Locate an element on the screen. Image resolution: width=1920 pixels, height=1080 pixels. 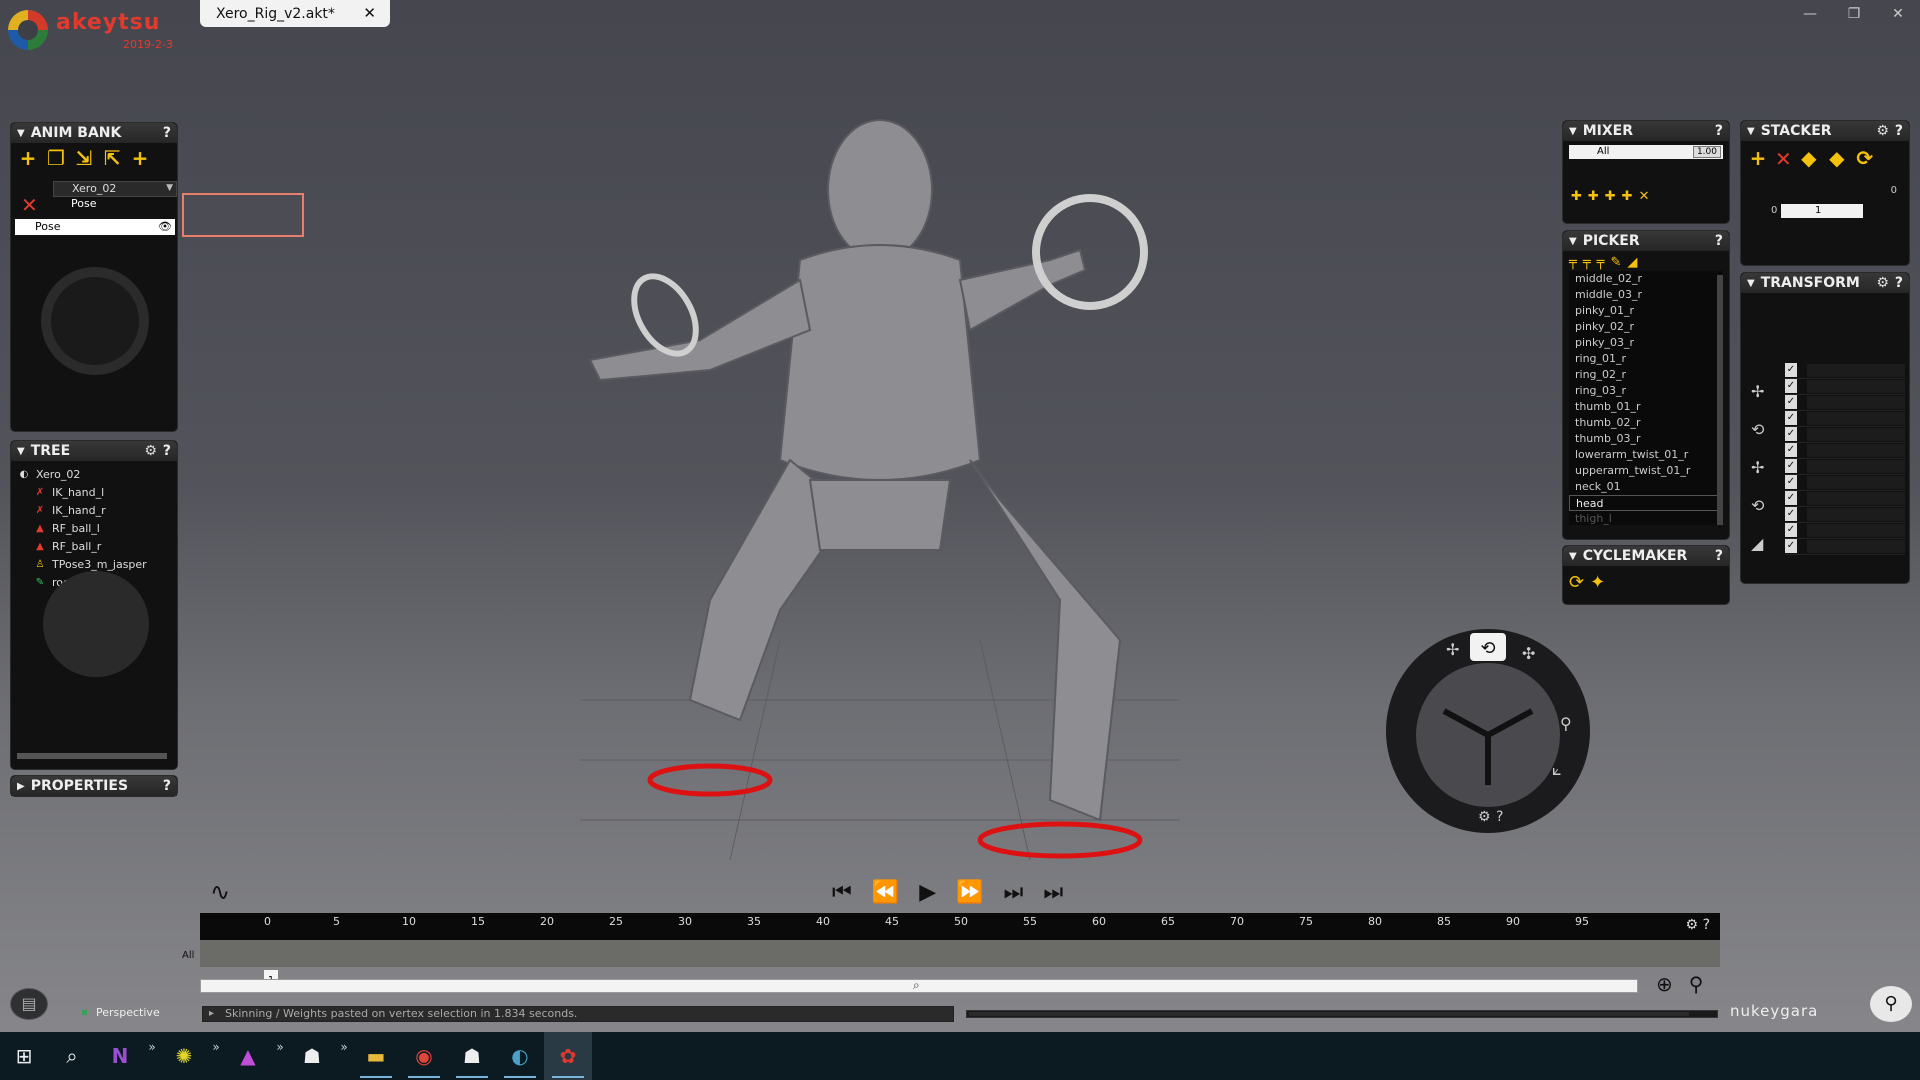
anim-item: Pose is located at coordinates (115, 205).